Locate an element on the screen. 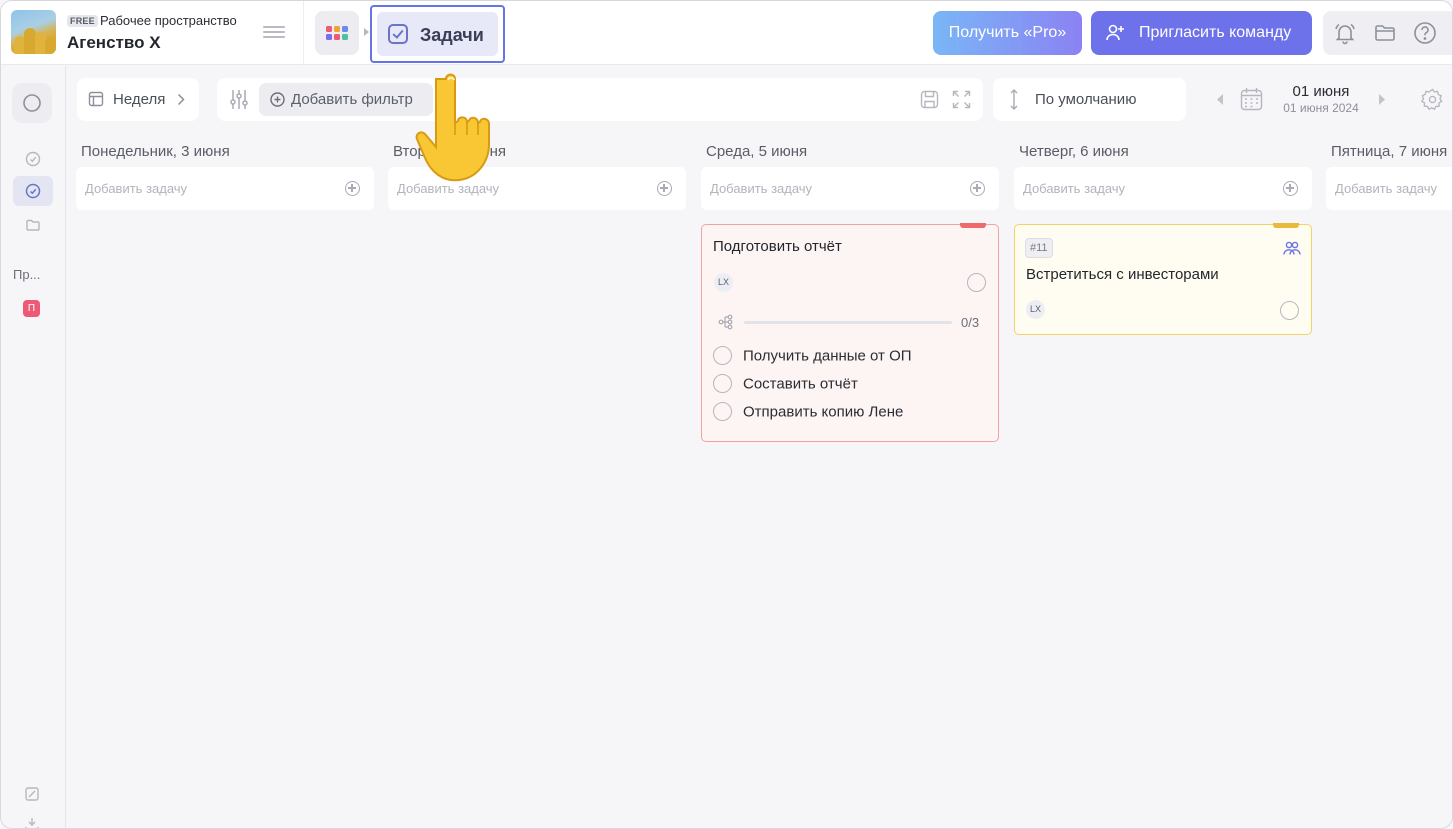 This screenshot has height=829, width=1453. add-task-friday: Добавить задачу is located at coordinates (1389, 188).